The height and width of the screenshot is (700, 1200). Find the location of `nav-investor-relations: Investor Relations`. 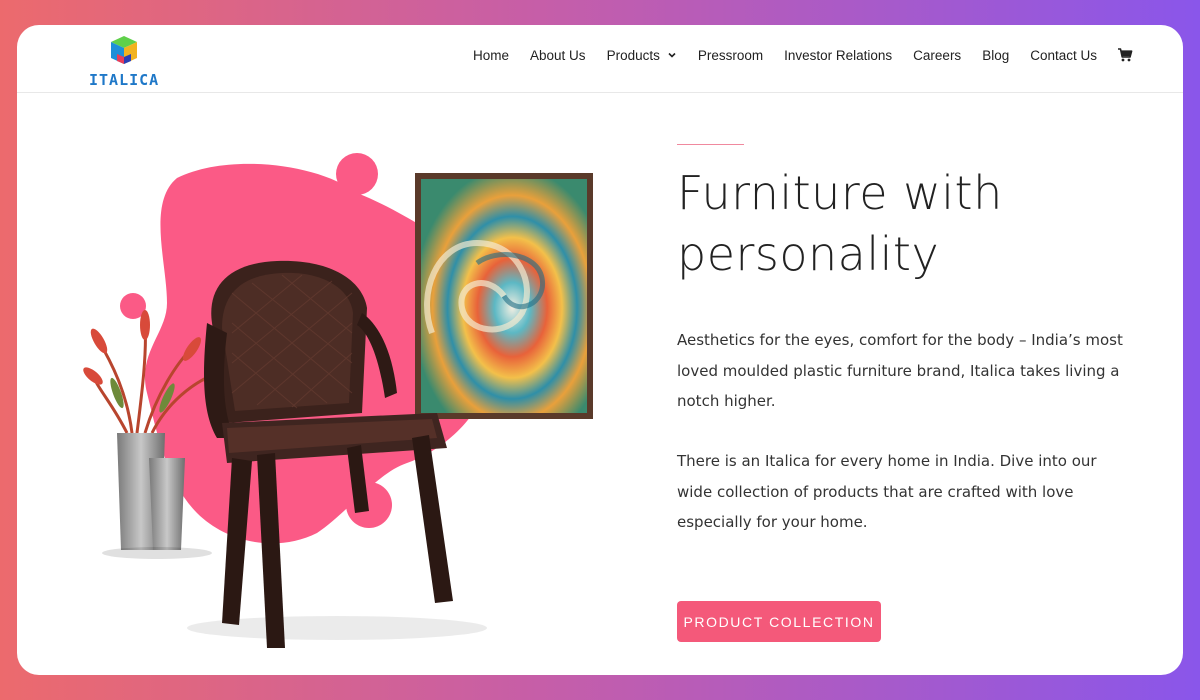

nav-investor-relations: Investor Relations is located at coordinates (838, 55).